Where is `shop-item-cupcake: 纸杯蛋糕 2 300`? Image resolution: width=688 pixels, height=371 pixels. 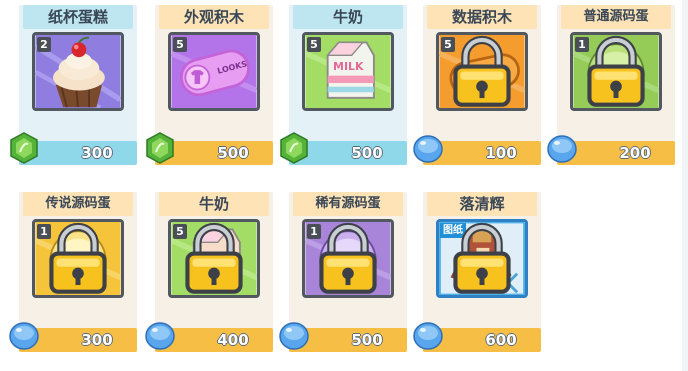
shop-item-cupcake: 纸杯蛋糕 2 300 is located at coordinates (73, 85).